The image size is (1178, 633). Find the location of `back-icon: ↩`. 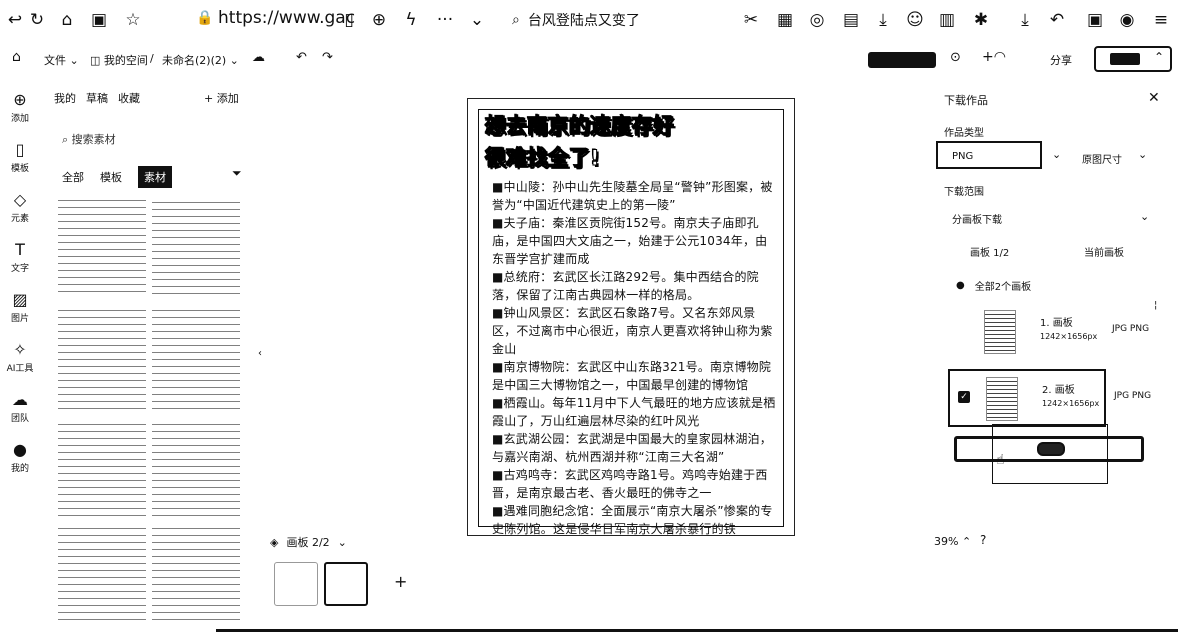

back-icon: ↩ is located at coordinates (15, 20).